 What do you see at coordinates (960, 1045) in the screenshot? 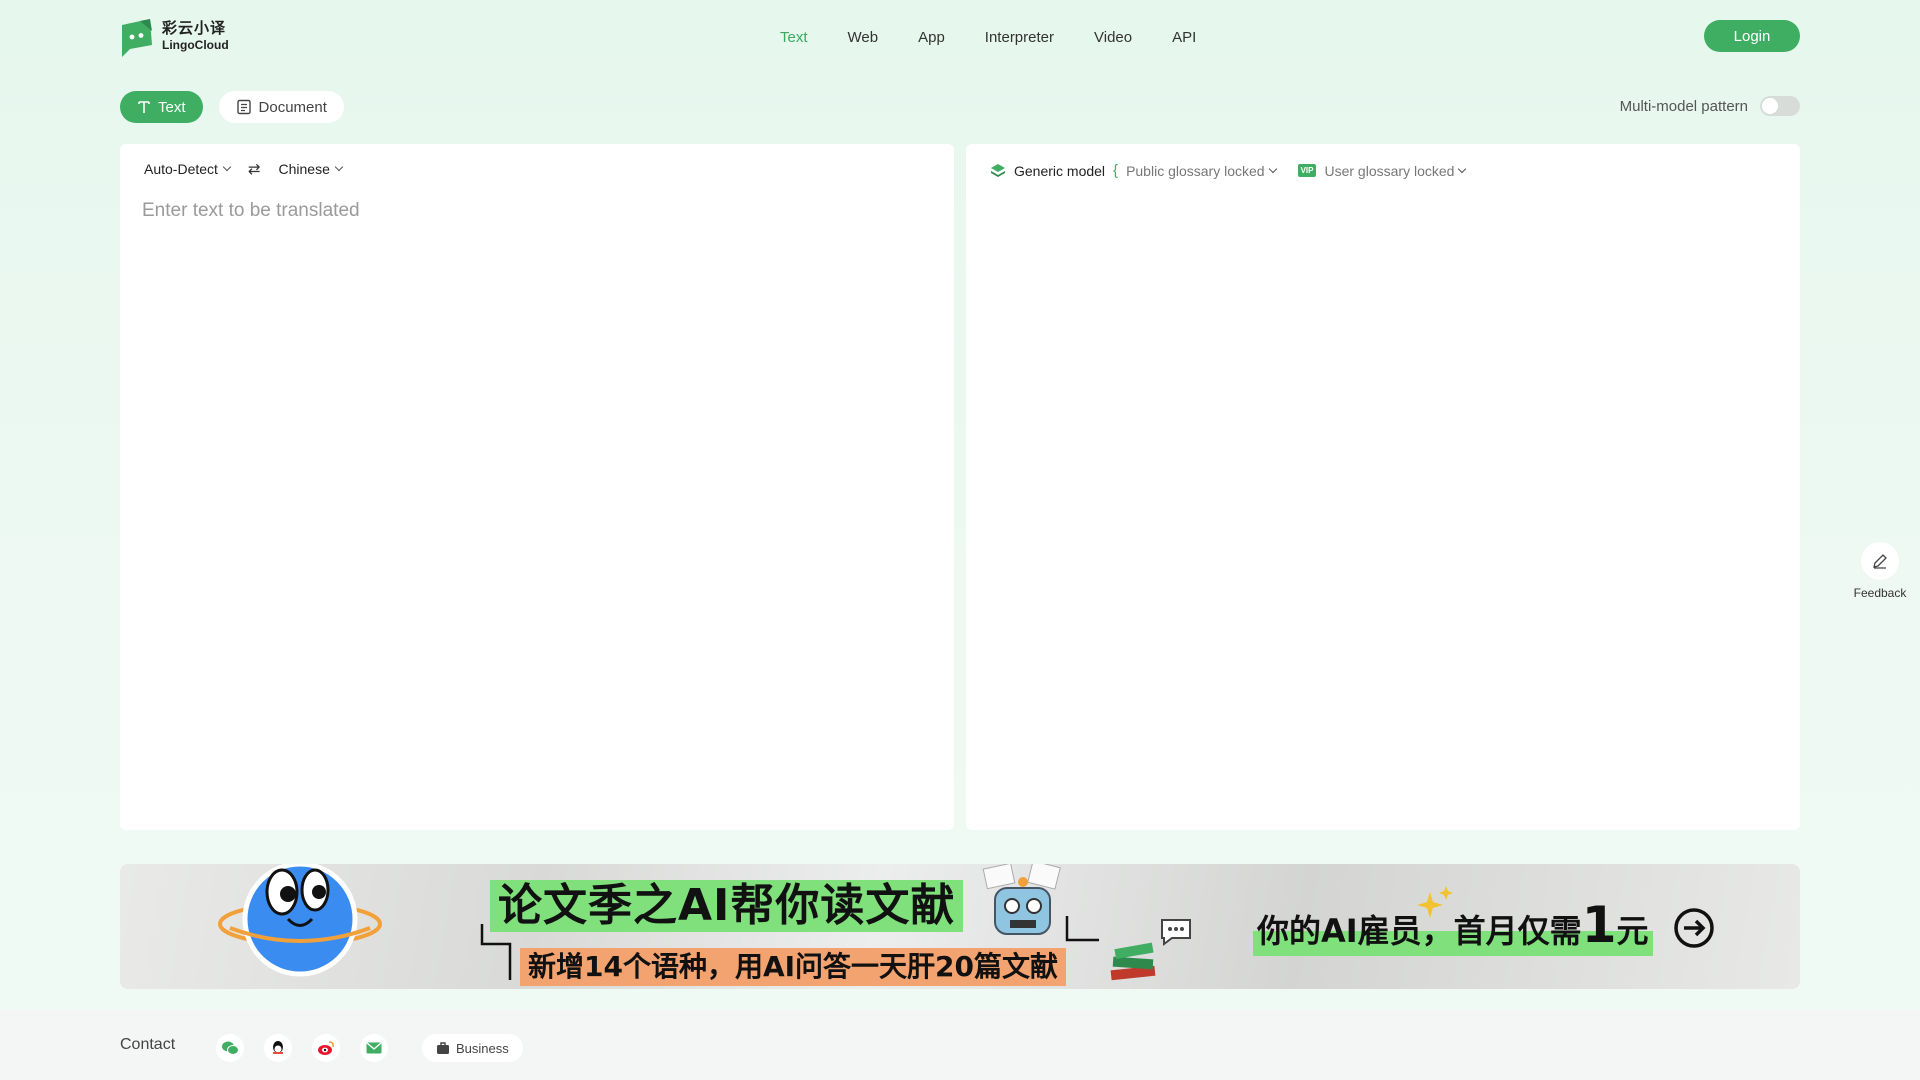
I see `footer: Contact Business` at bounding box center [960, 1045].